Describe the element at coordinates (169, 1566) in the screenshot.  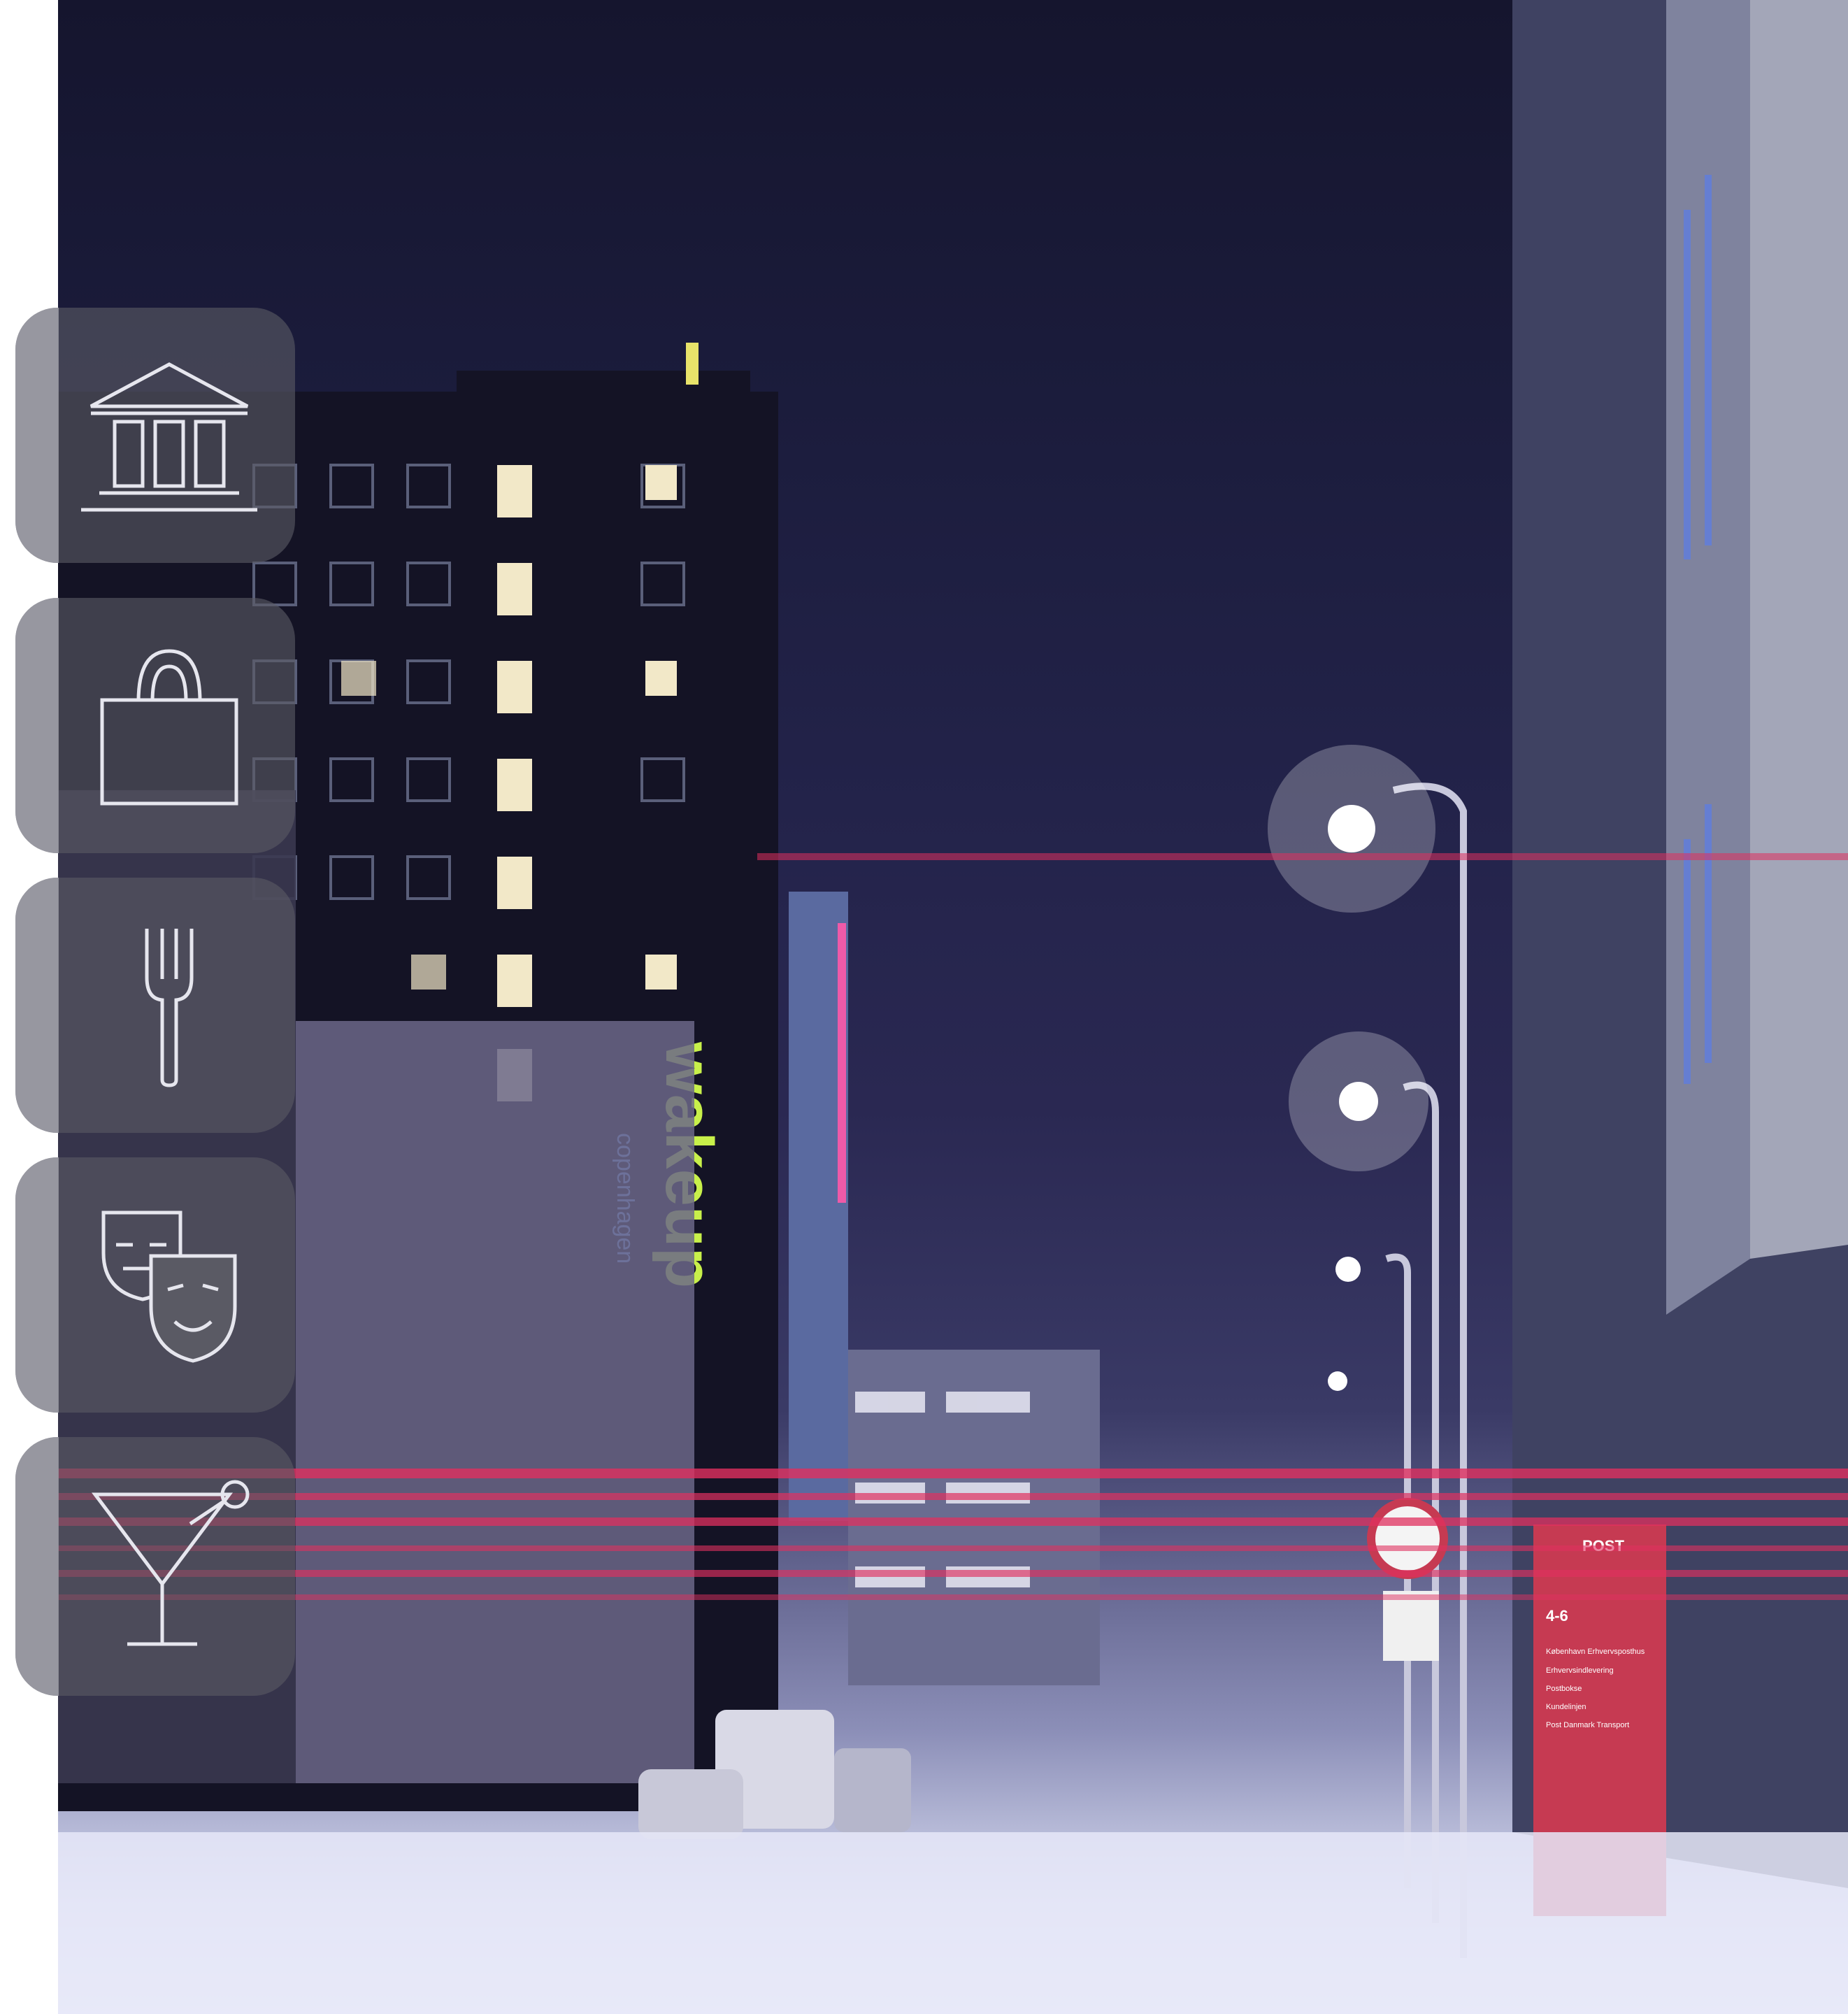
I see `cocktail-glass-icon` at that location.